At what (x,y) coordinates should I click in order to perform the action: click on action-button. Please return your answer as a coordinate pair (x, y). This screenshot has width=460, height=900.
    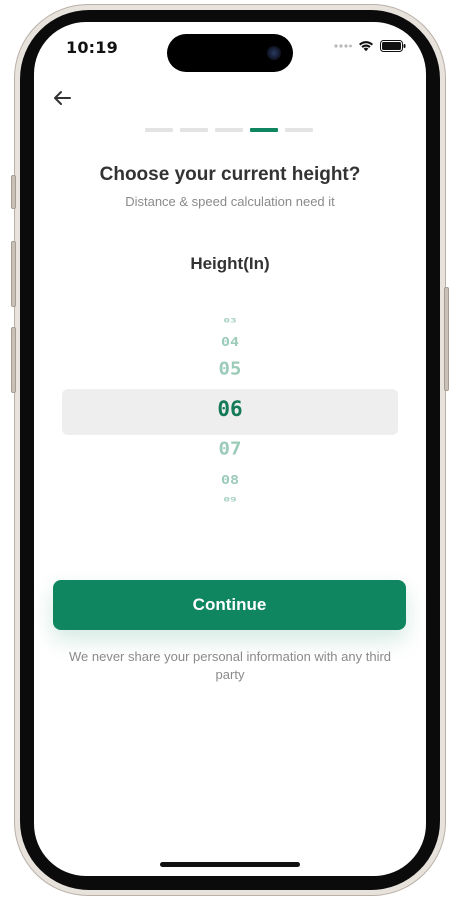
    Looking at the image, I should click on (13, 192).